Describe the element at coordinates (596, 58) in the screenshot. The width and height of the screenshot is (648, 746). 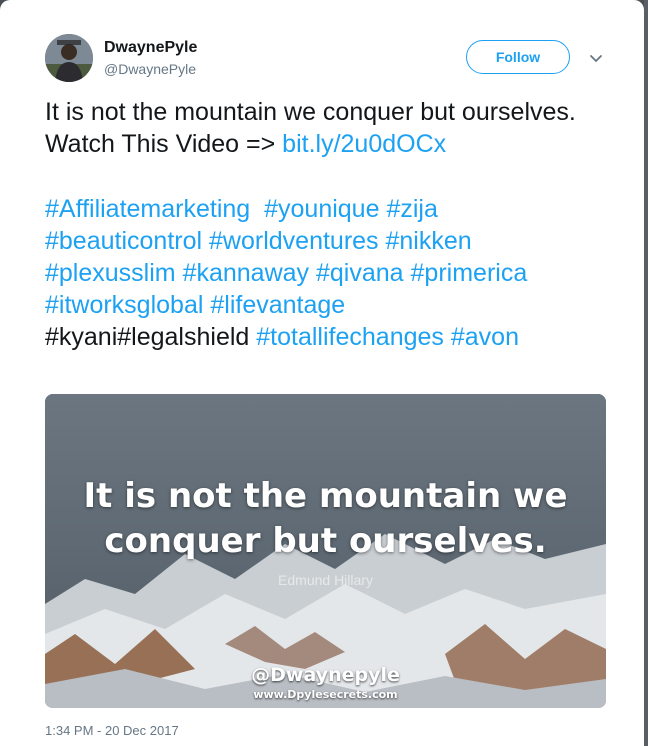
I see `chevron-down-icon` at that location.